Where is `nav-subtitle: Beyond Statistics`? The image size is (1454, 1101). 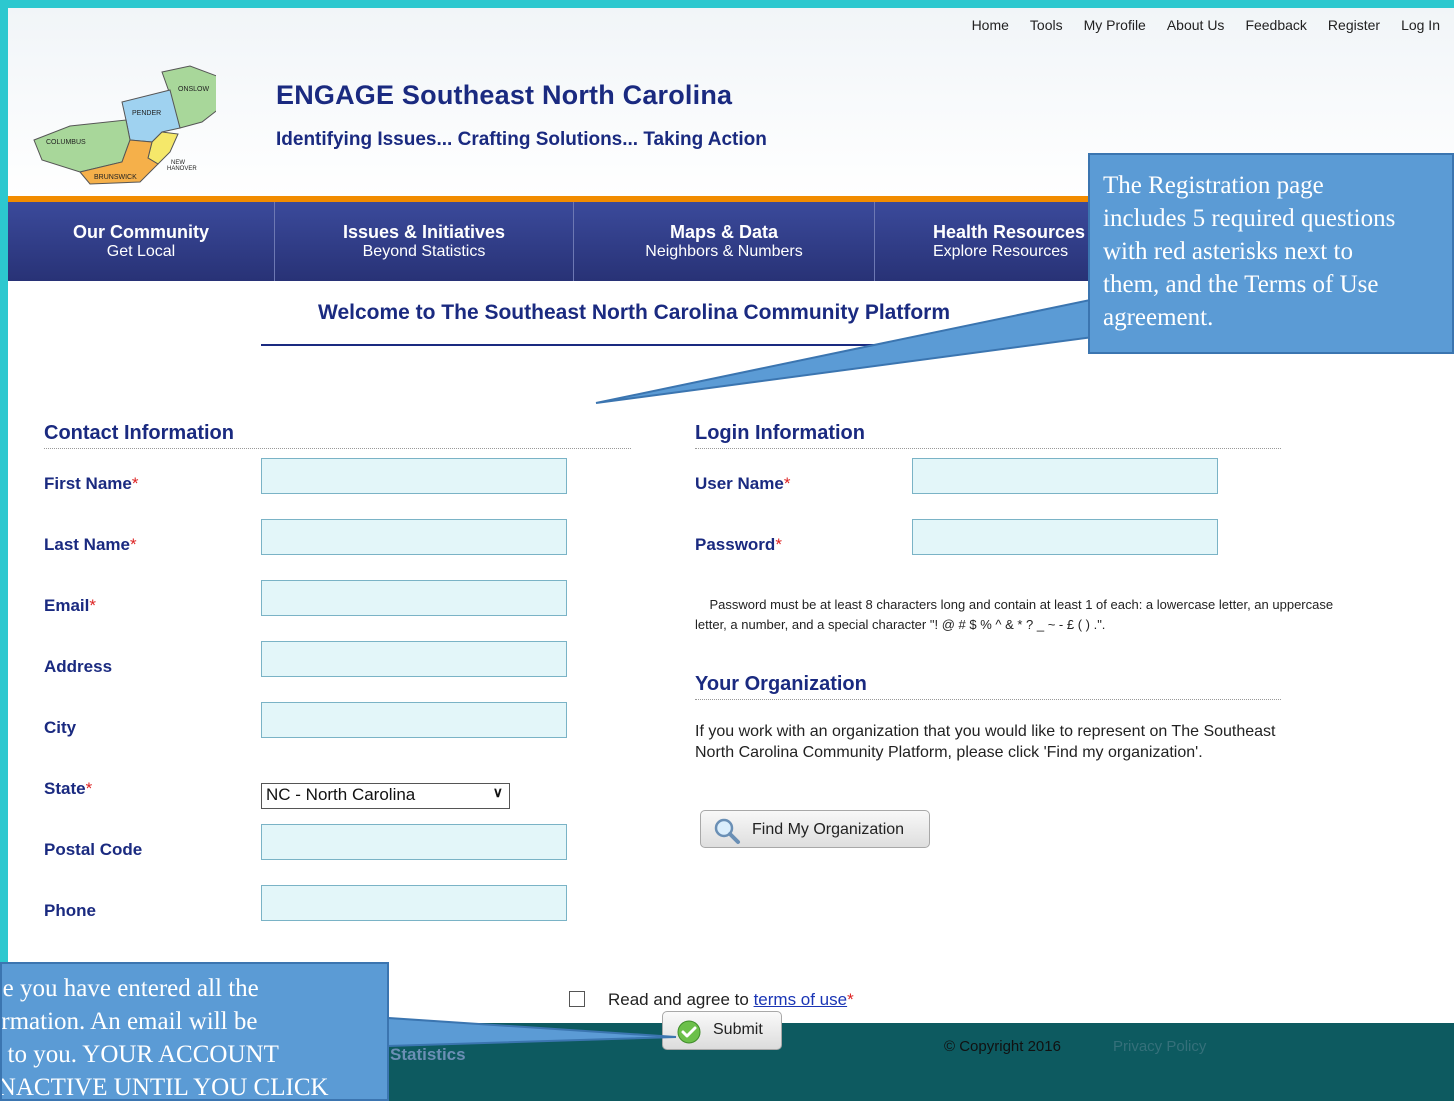
nav-subtitle: Beyond Statistics is located at coordinates (424, 251).